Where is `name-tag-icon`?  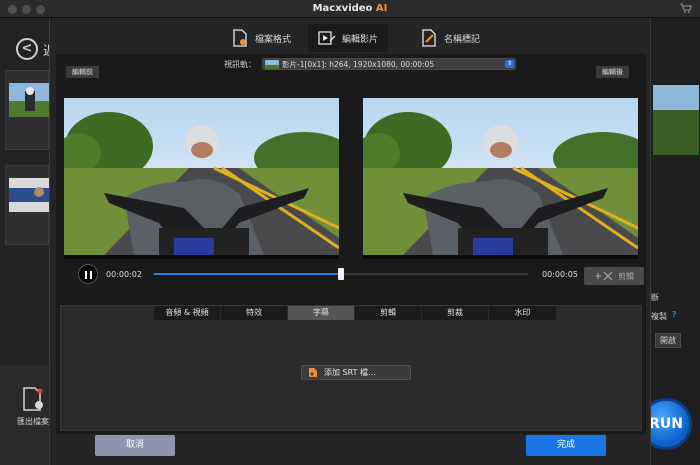
name-tag-icon is located at coordinates (429, 38).